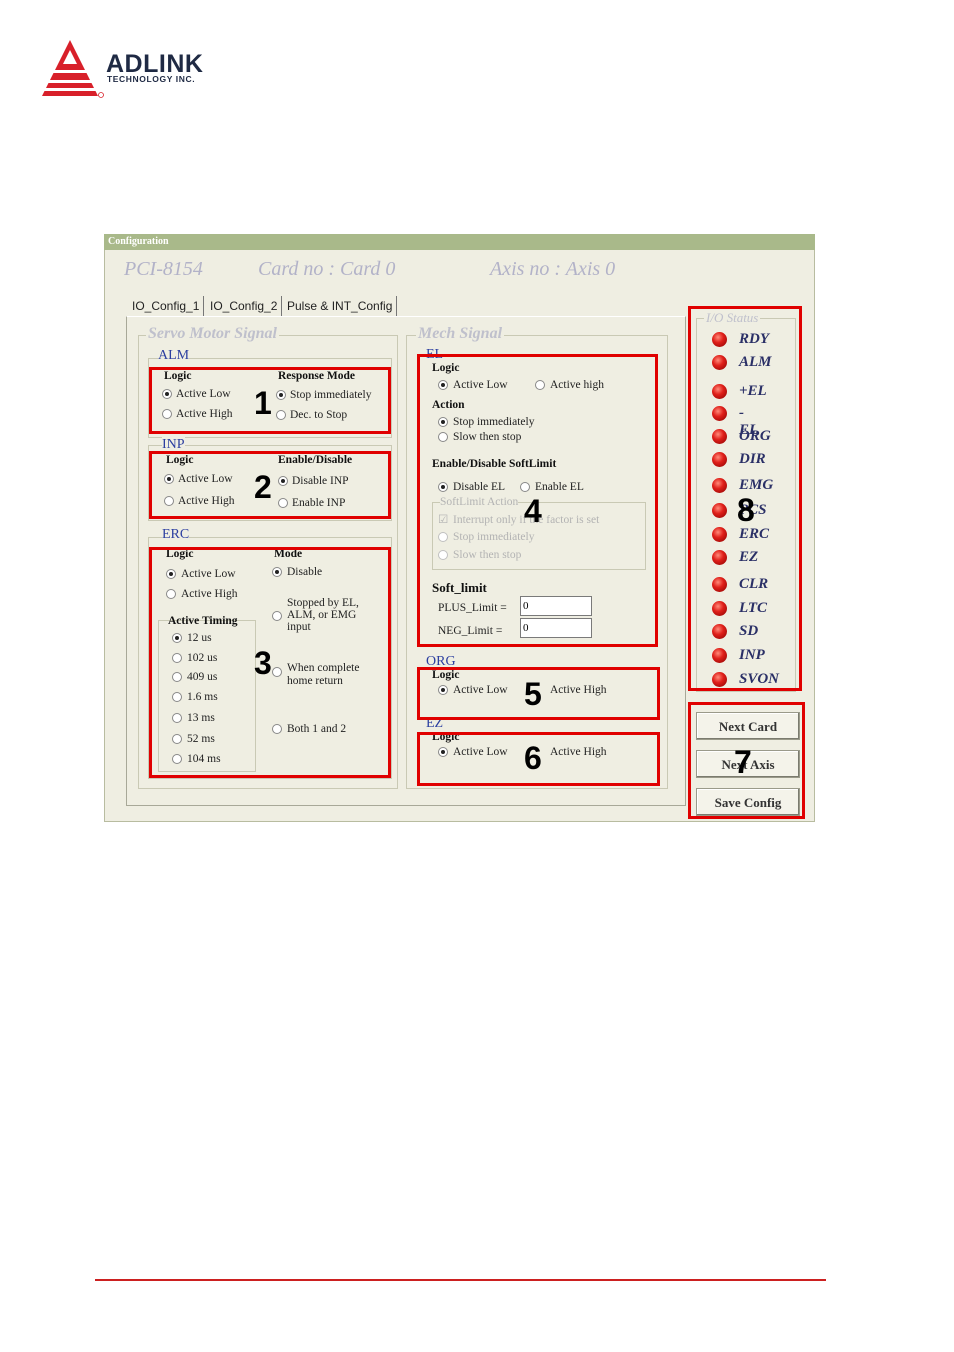 The height and width of the screenshot is (1352, 954). What do you see at coordinates (746, 510) in the screenshot?
I see `marker-8: 8` at bounding box center [746, 510].